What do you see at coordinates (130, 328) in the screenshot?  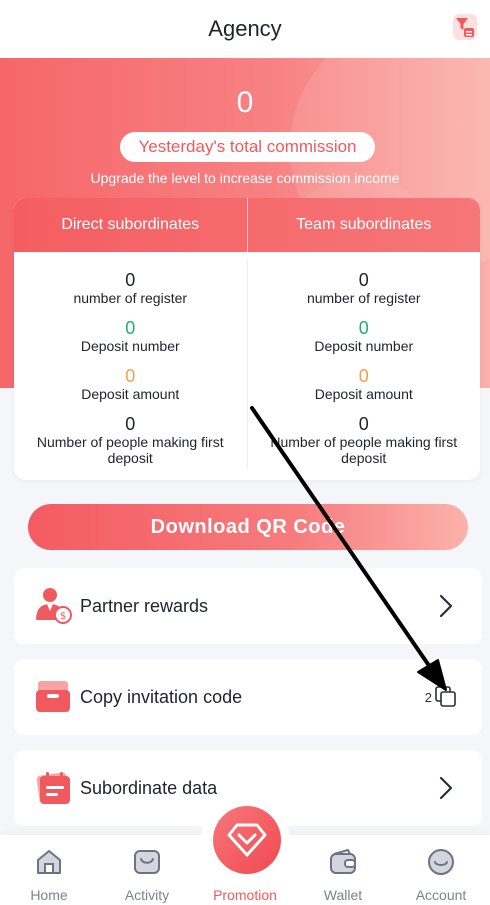 I see `direct-deposit-number-value: 0` at bounding box center [130, 328].